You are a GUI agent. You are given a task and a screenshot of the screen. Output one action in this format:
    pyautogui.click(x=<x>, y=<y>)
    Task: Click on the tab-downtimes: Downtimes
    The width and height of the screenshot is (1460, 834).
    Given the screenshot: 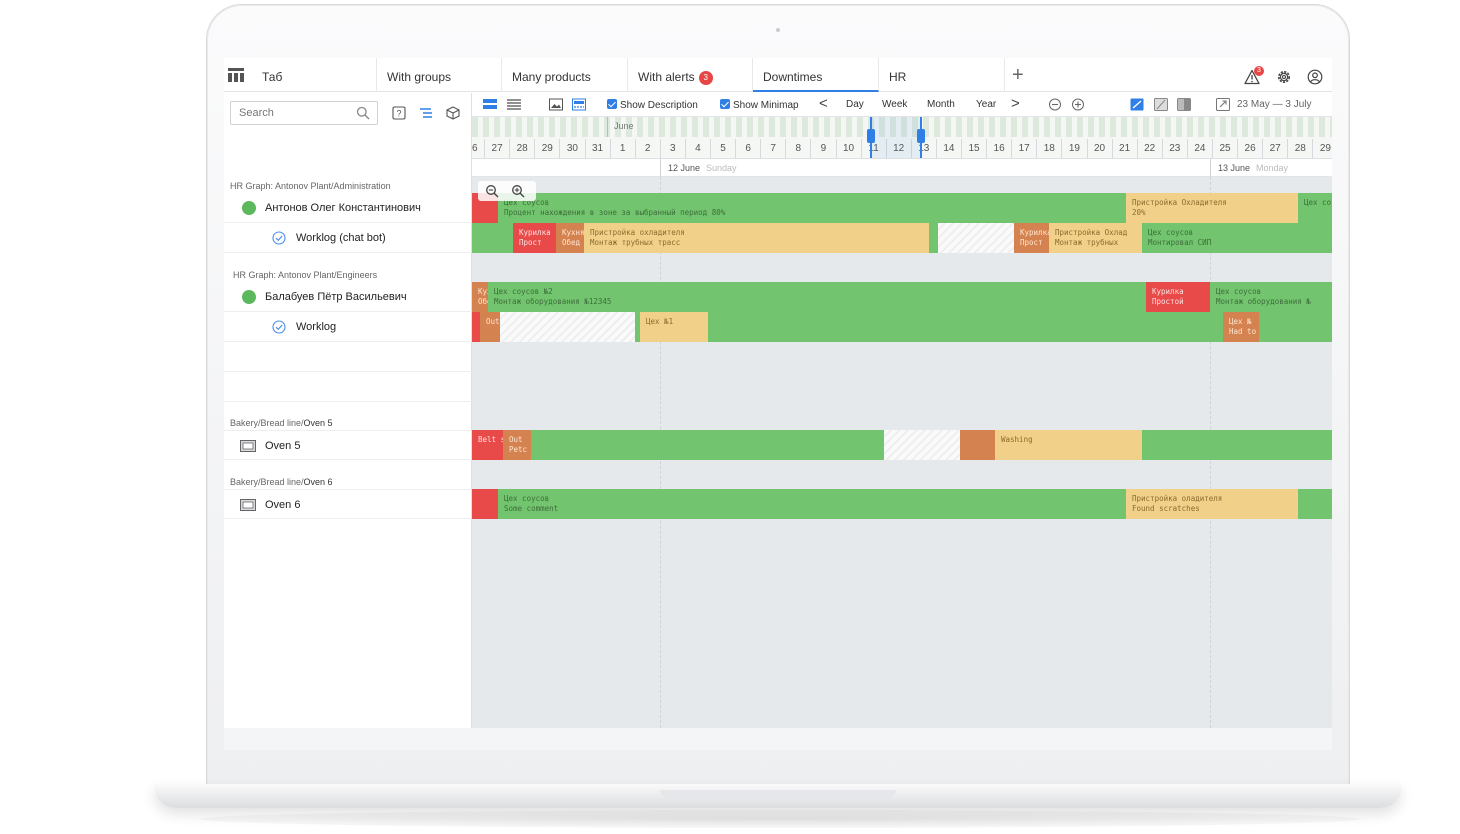 What is the action you would take?
    pyautogui.click(x=816, y=75)
    